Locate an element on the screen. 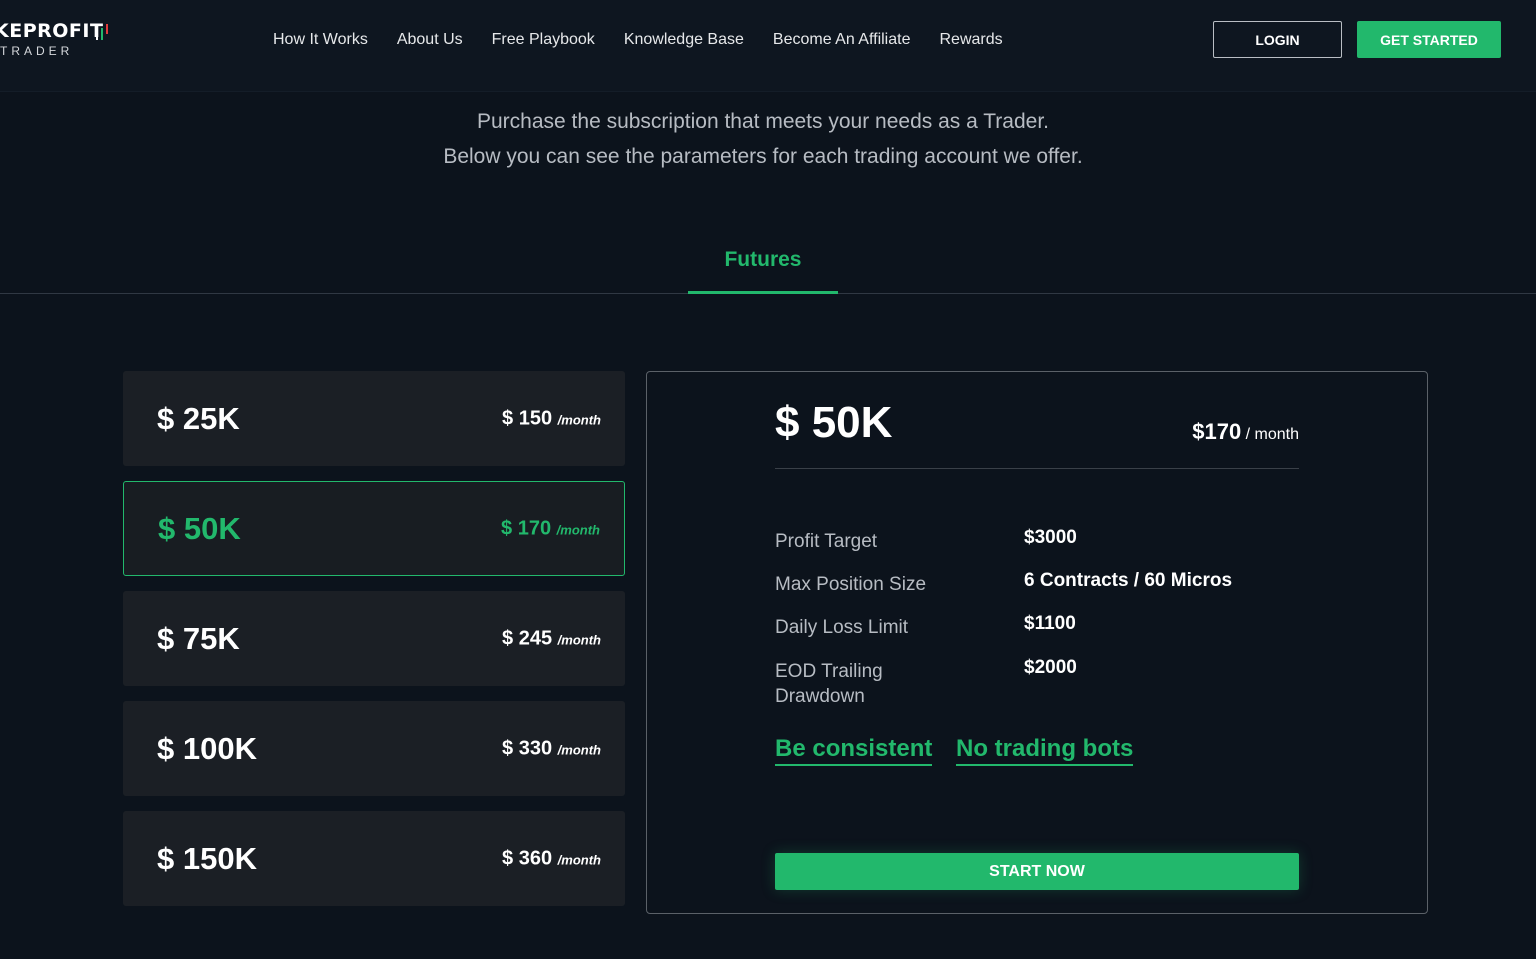  login-button: LOGIN is located at coordinates (1277, 39).